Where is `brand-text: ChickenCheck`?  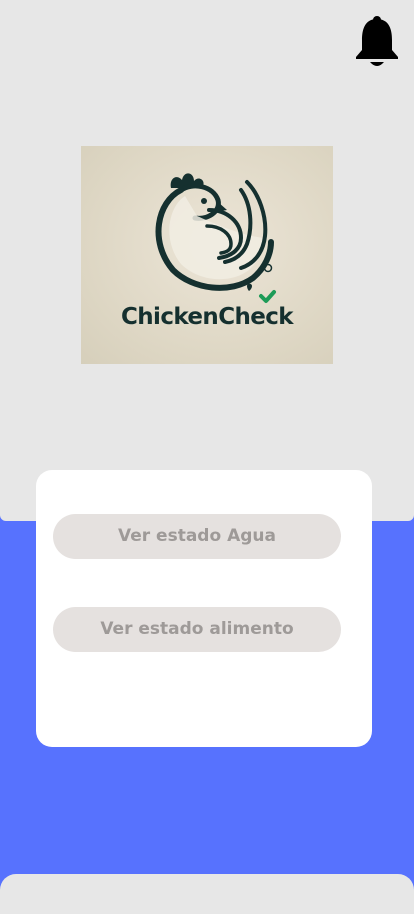
brand-text: ChickenCheck is located at coordinates (207, 317).